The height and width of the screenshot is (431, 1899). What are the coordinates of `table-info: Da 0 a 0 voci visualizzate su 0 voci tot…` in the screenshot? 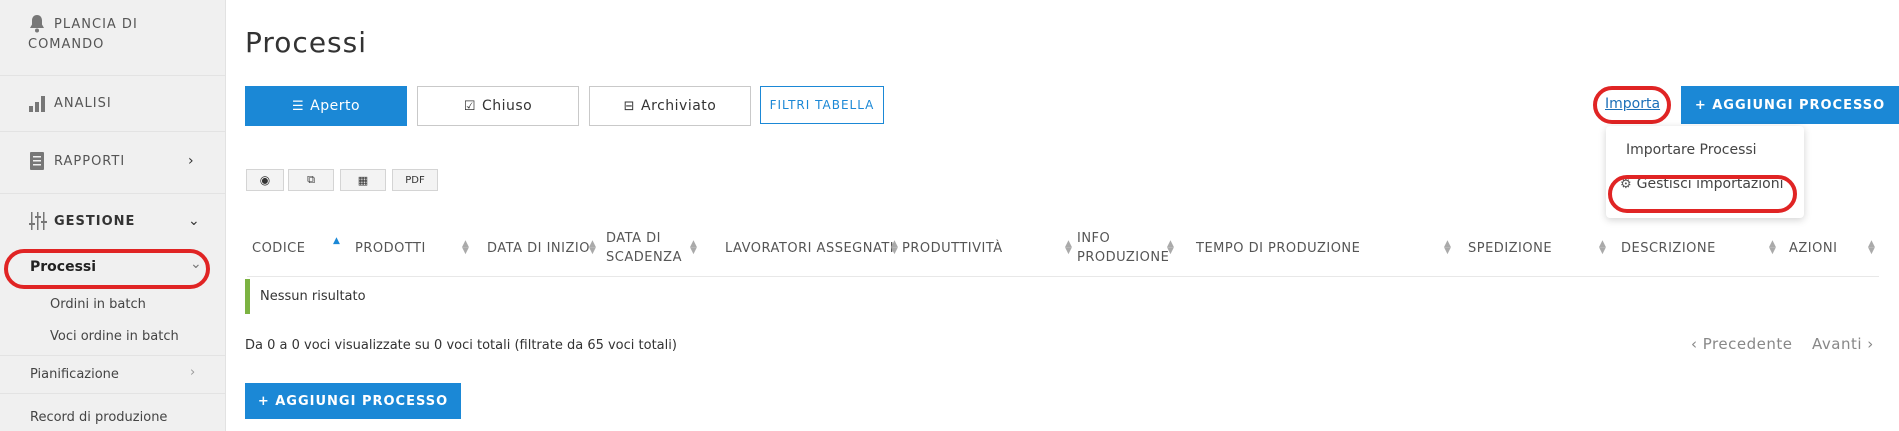 It's located at (461, 345).